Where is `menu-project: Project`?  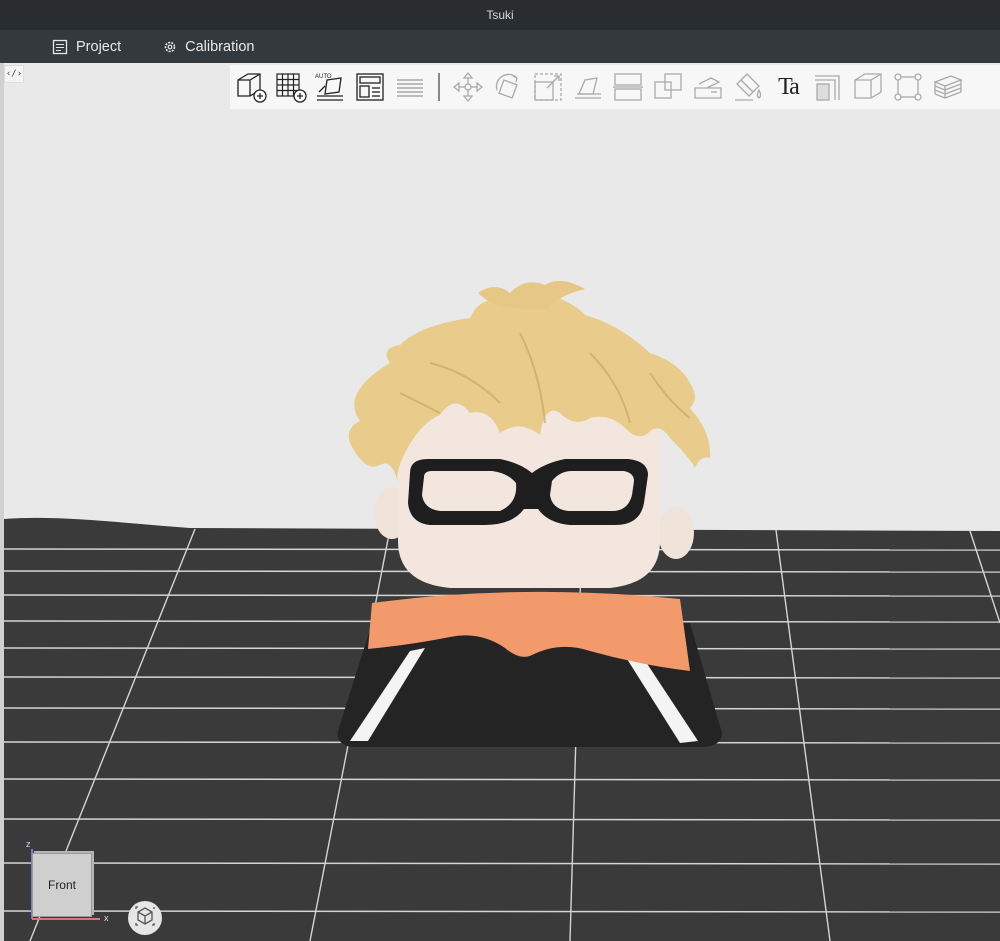
menu-project: Project is located at coordinates (86, 46).